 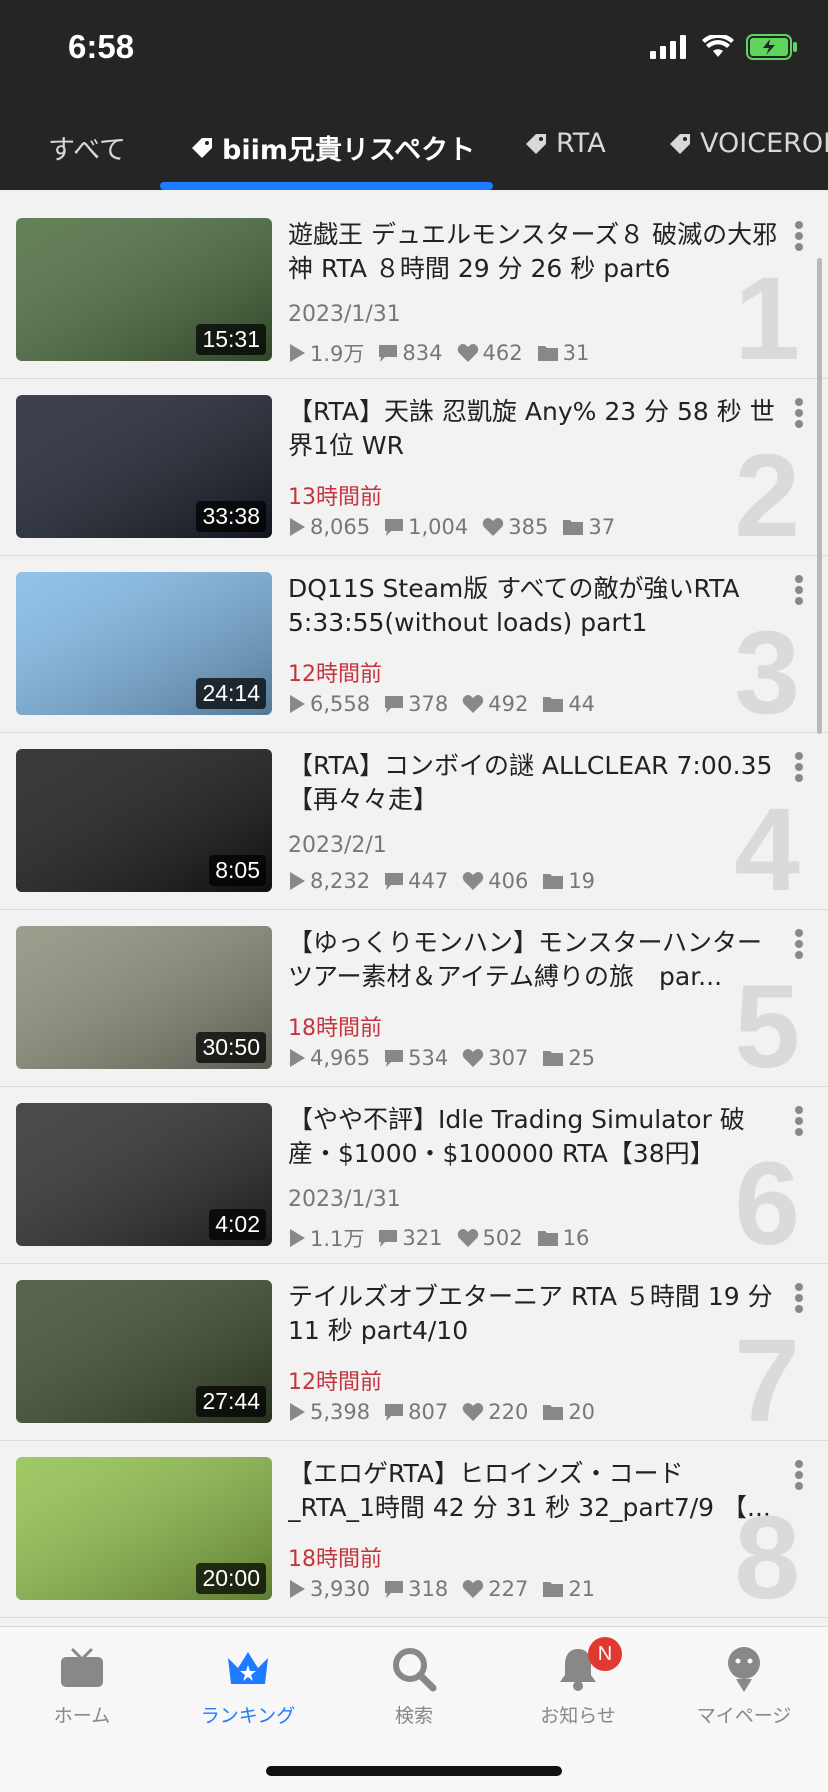 I want to click on tv-icon, so click(x=82, y=1667).